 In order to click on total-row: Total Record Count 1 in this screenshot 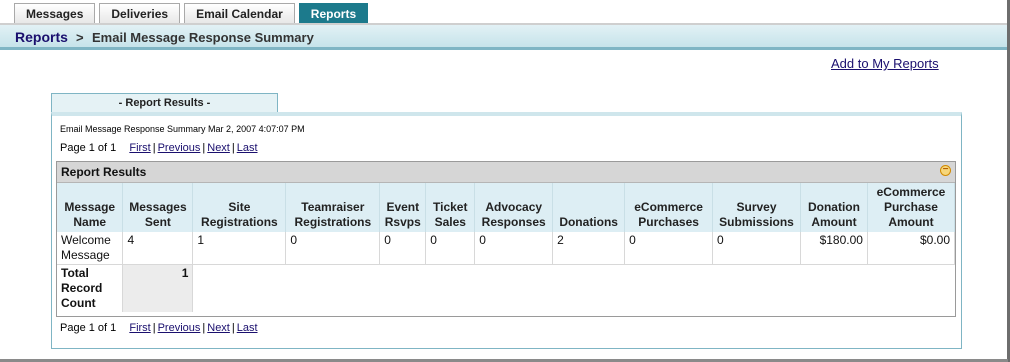, I will do `click(506, 288)`.